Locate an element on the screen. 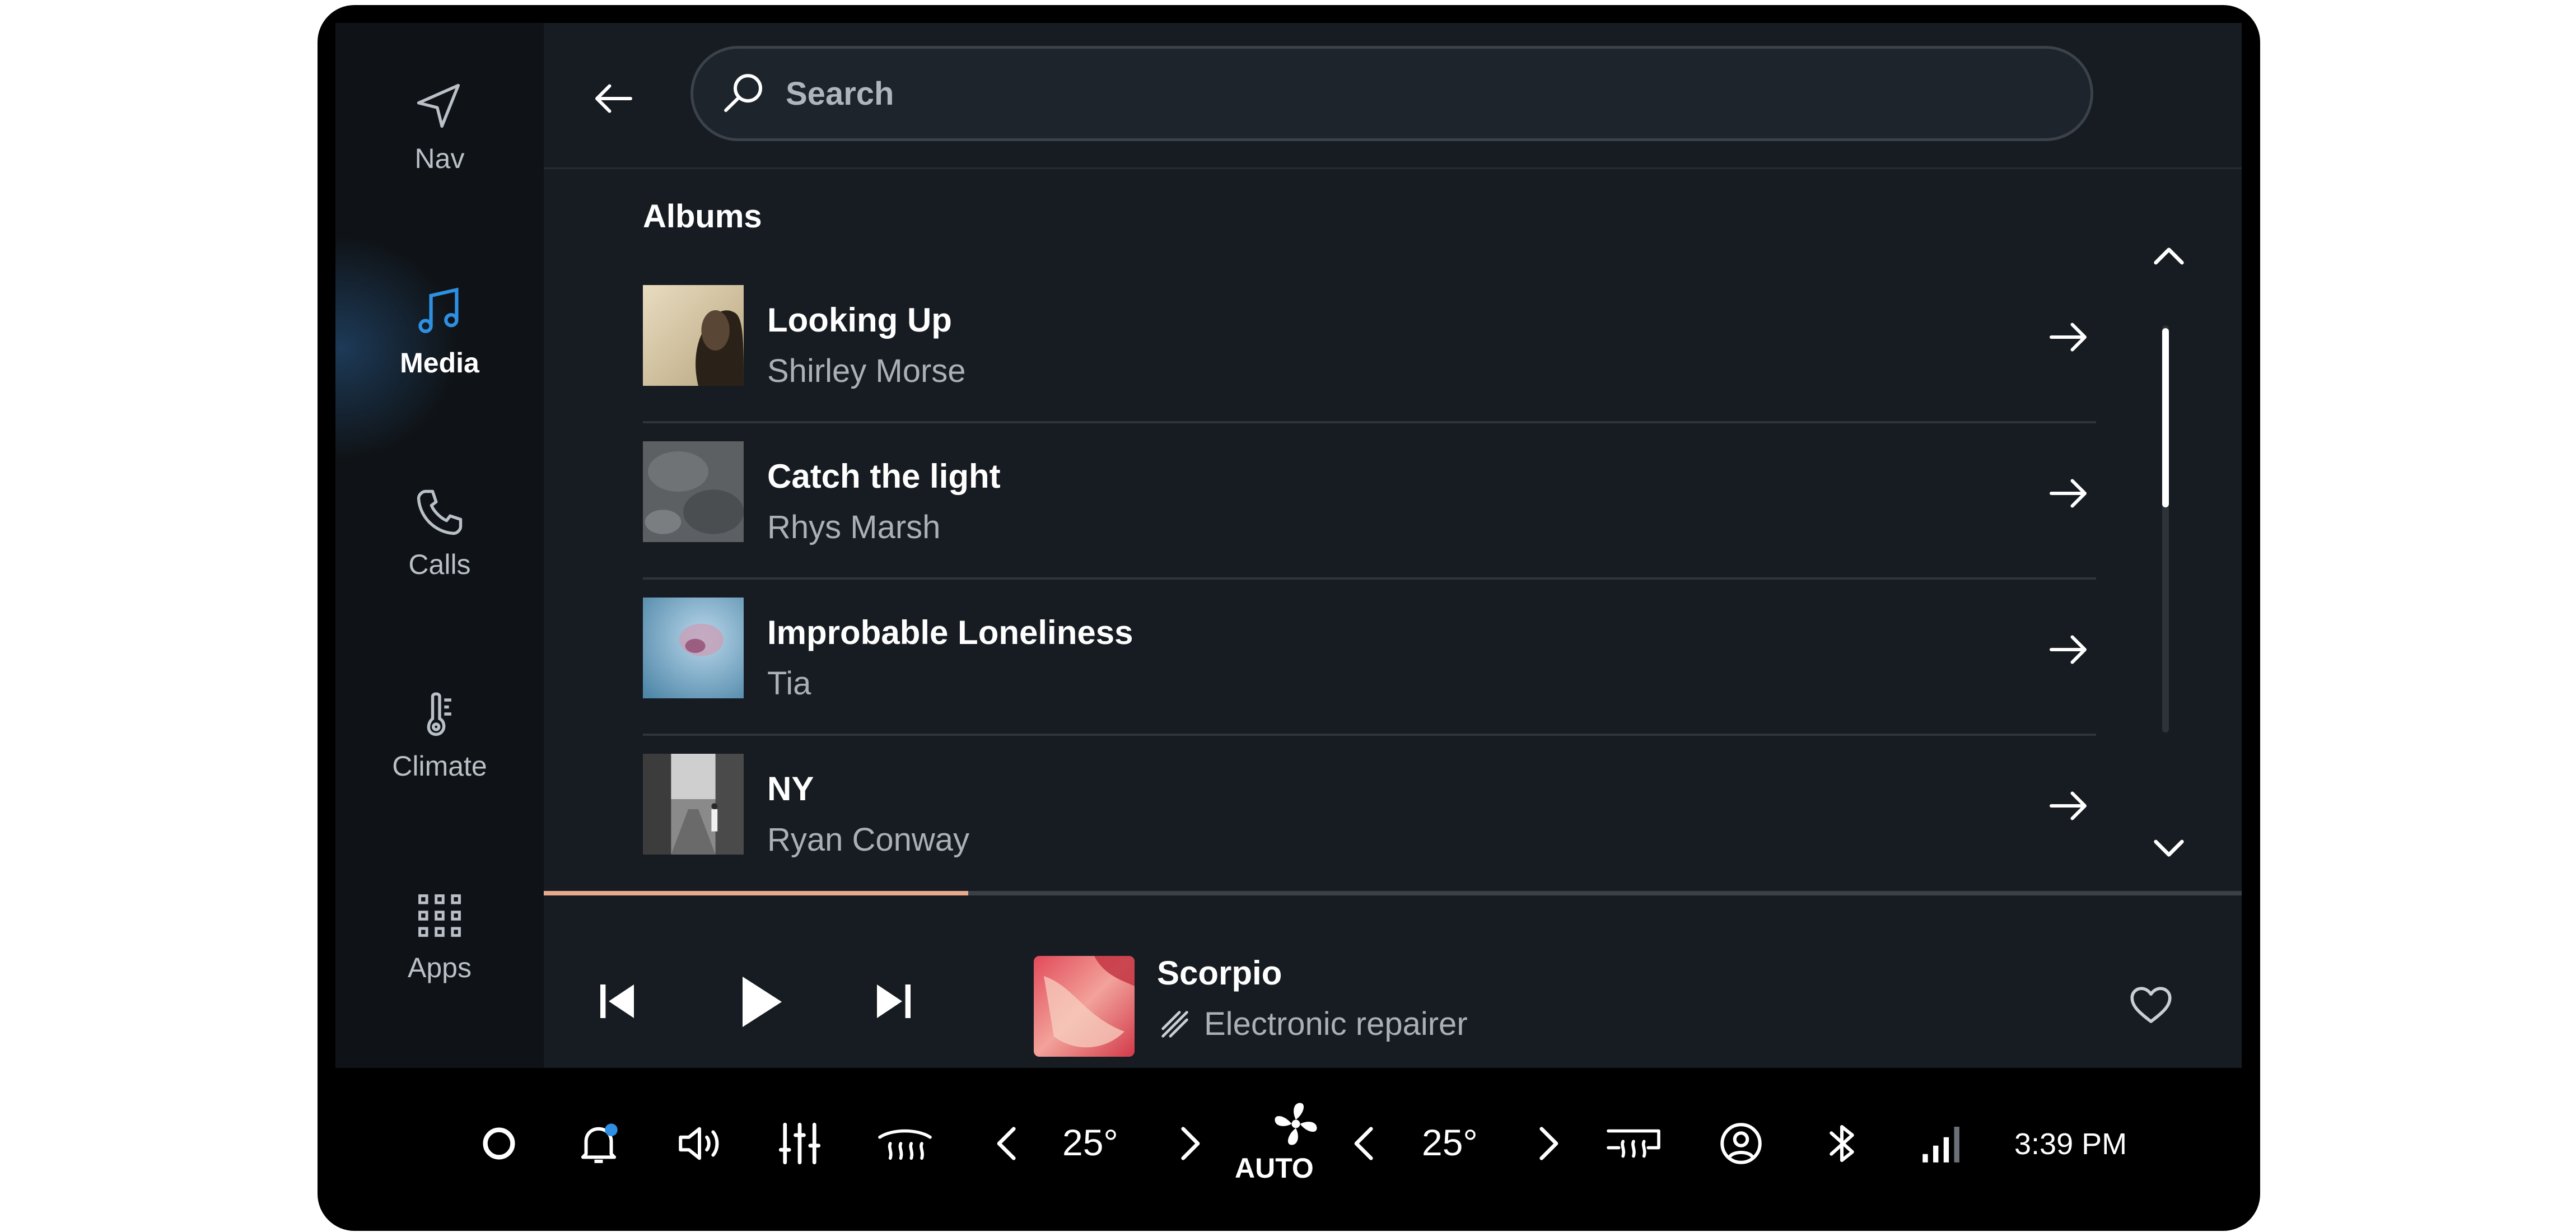  rail-item-label: Calls is located at coordinates (440, 565).